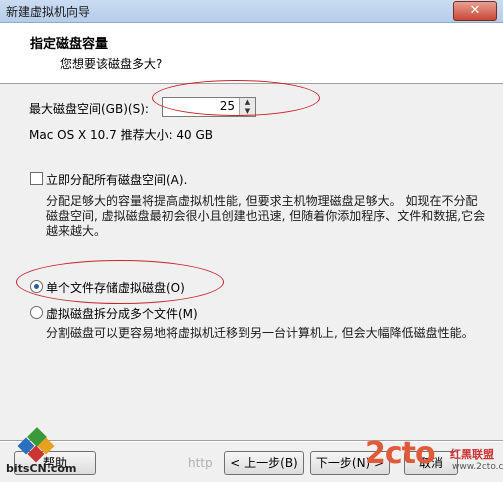 This screenshot has width=503, height=482. I want to click on desc-line: 磁盘空间, 虚拟磁盘最初会很小且创建也迅速, 但随着你添加程序、文件和数据,它会, so click(266, 216).